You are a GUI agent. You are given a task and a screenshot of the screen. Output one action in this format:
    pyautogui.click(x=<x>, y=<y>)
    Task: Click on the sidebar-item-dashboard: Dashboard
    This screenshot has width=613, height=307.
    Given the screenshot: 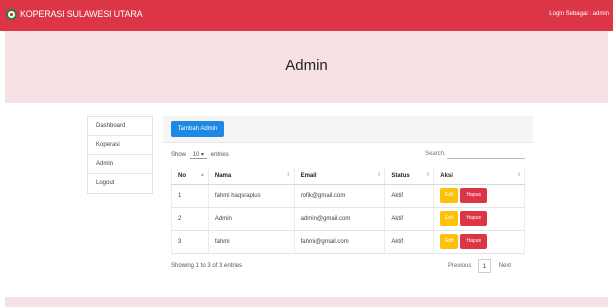 What is the action you would take?
    pyautogui.click(x=120, y=126)
    